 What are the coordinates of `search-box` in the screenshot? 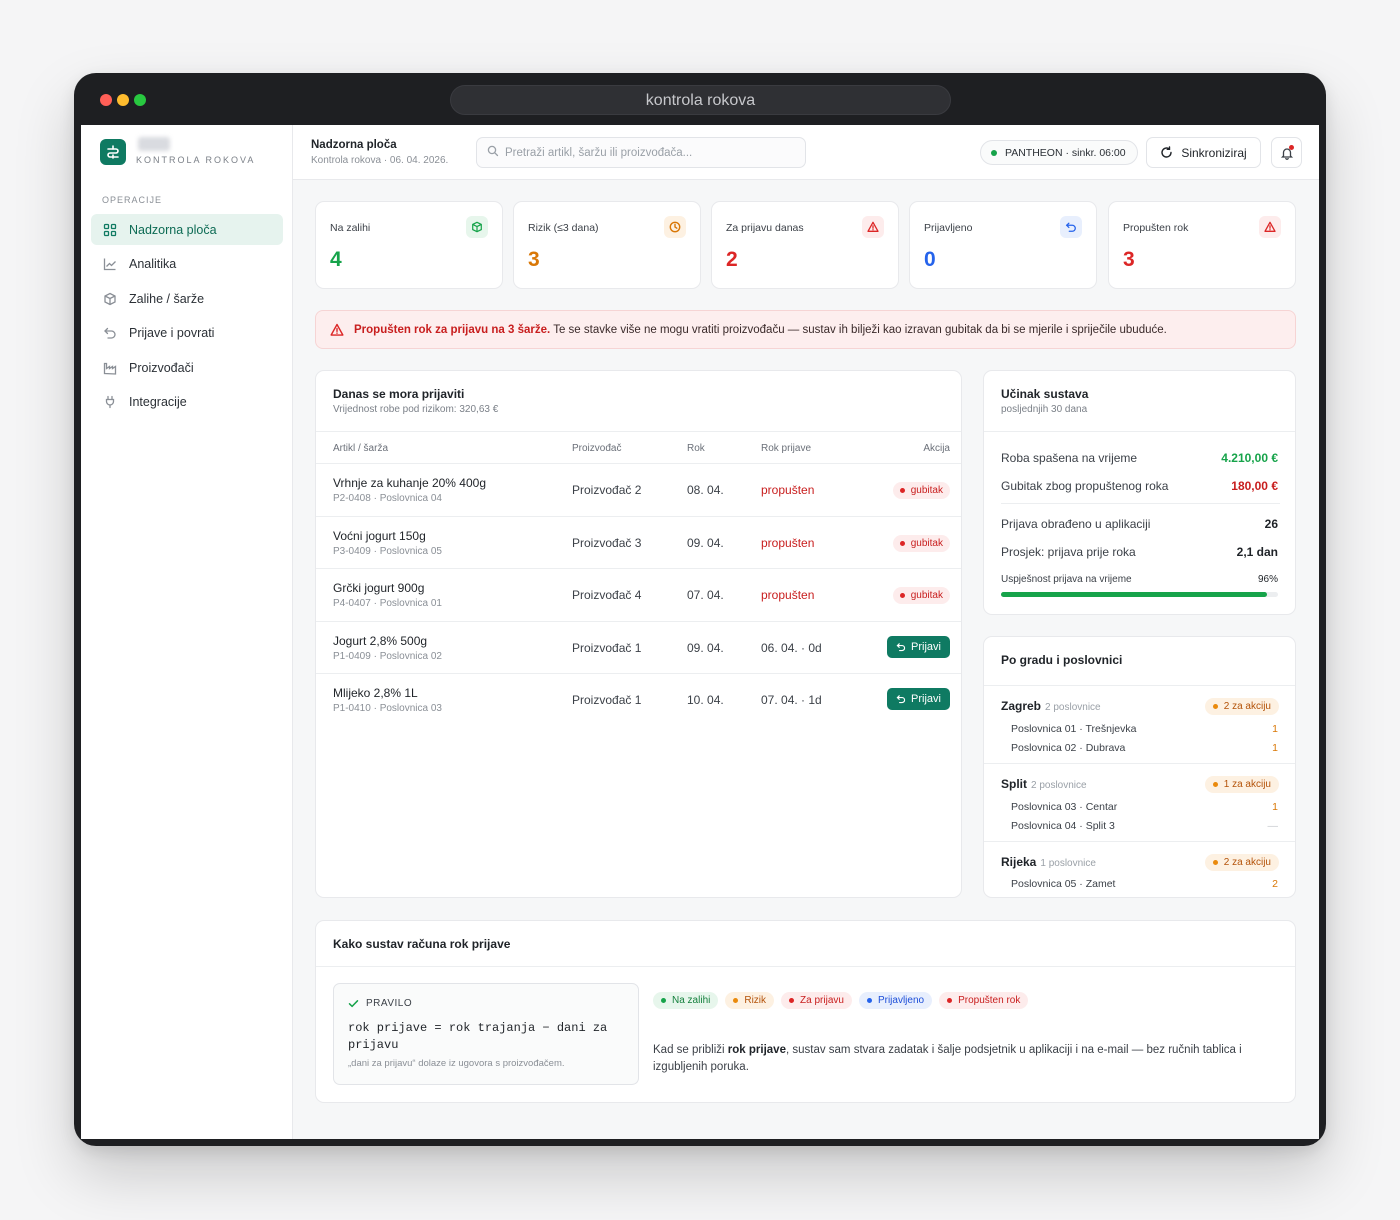 It's located at (641, 152).